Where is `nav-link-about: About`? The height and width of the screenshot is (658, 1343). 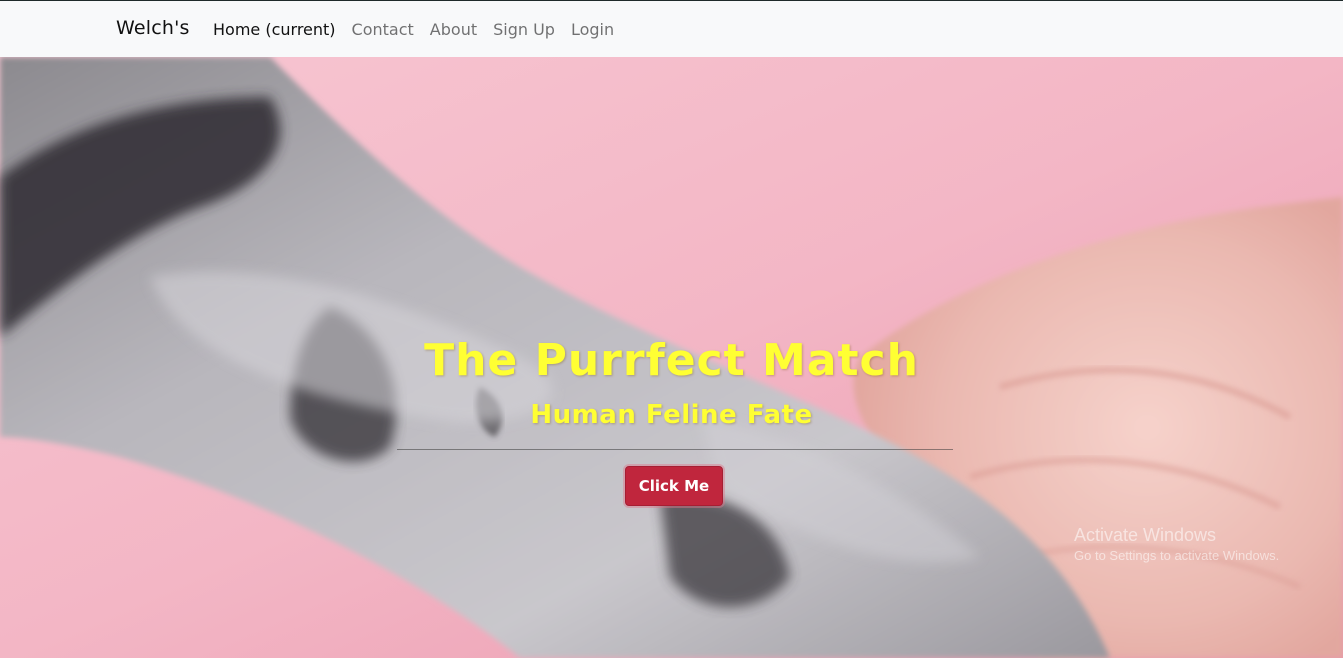 nav-link-about: About is located at coordinates (453, 29).